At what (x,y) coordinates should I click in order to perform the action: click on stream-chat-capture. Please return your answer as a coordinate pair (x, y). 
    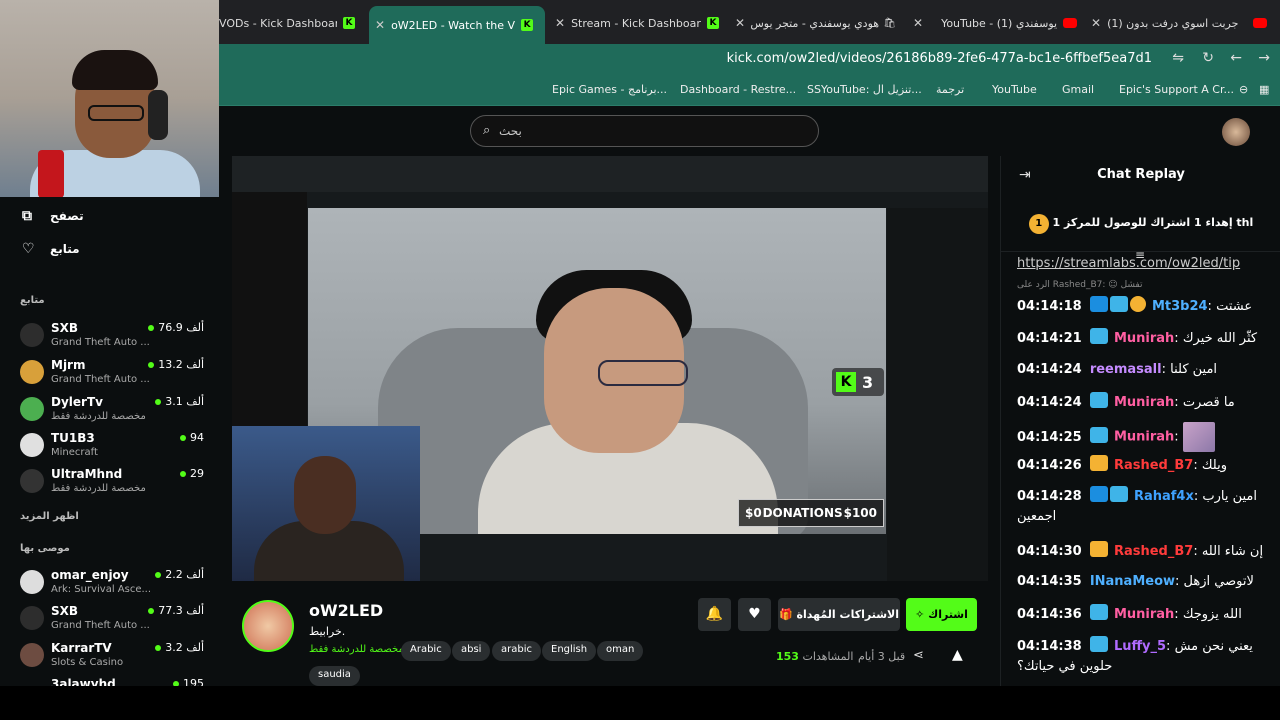
    Looking at the image, I should click on (937, 394).